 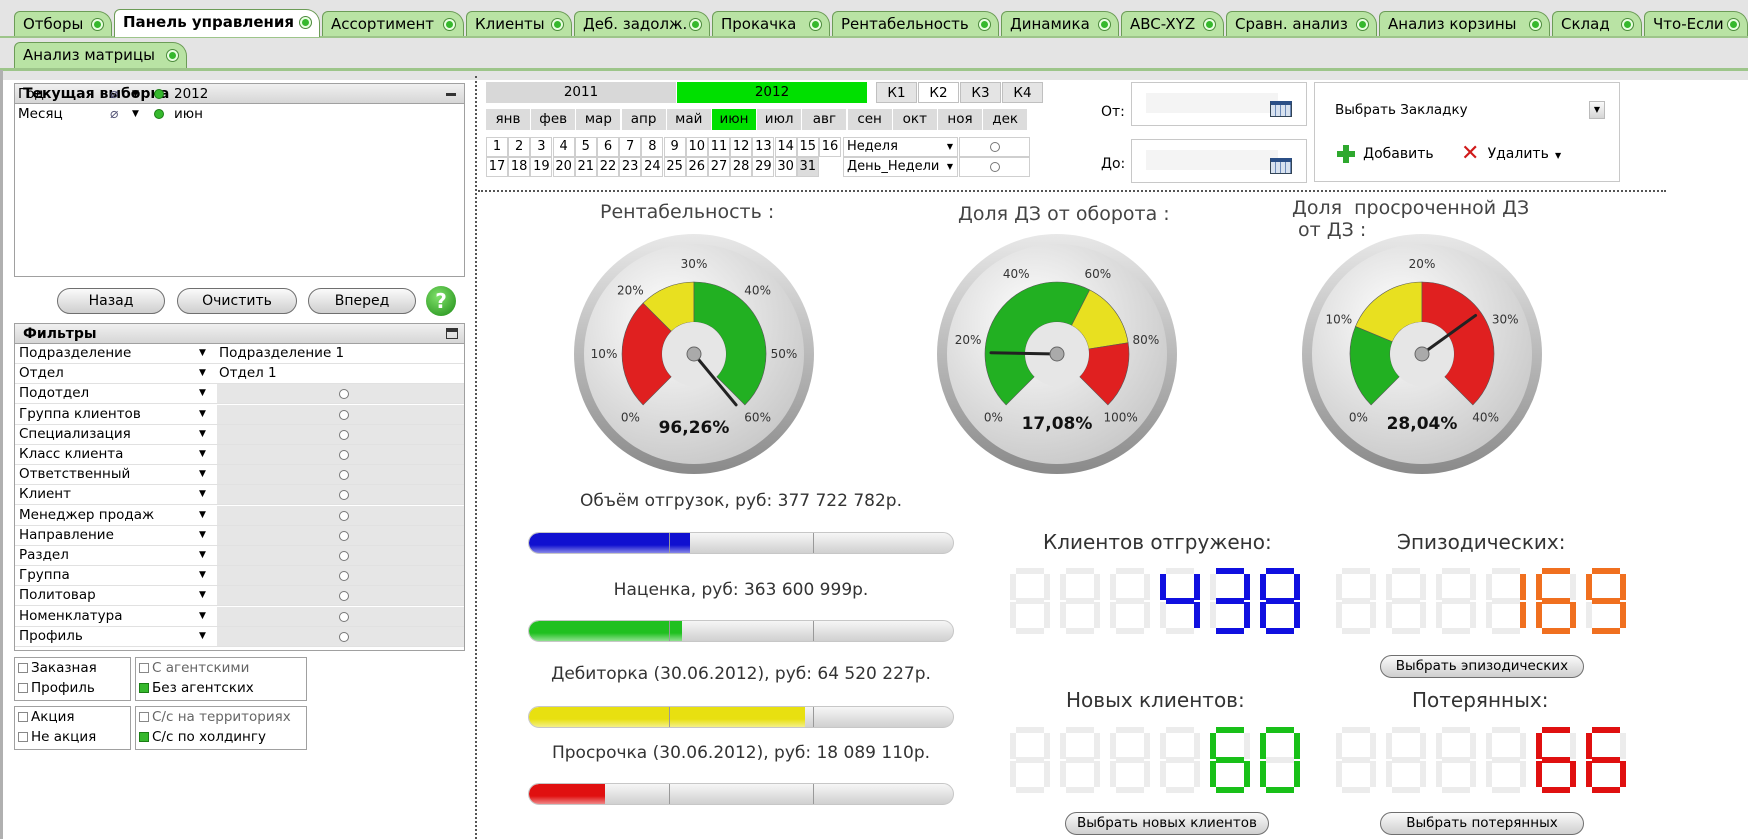 I want to click on day-cell: 22, so click(x=608, y=167).